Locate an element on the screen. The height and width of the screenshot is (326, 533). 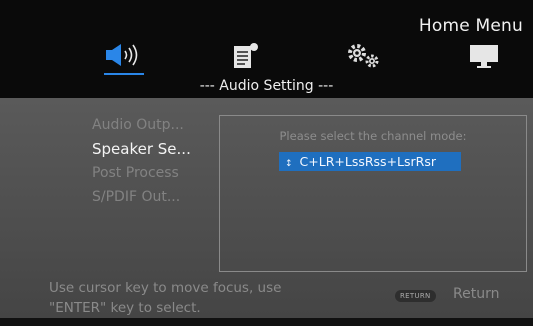
bottom-bar is located at coordinates (266, 322).